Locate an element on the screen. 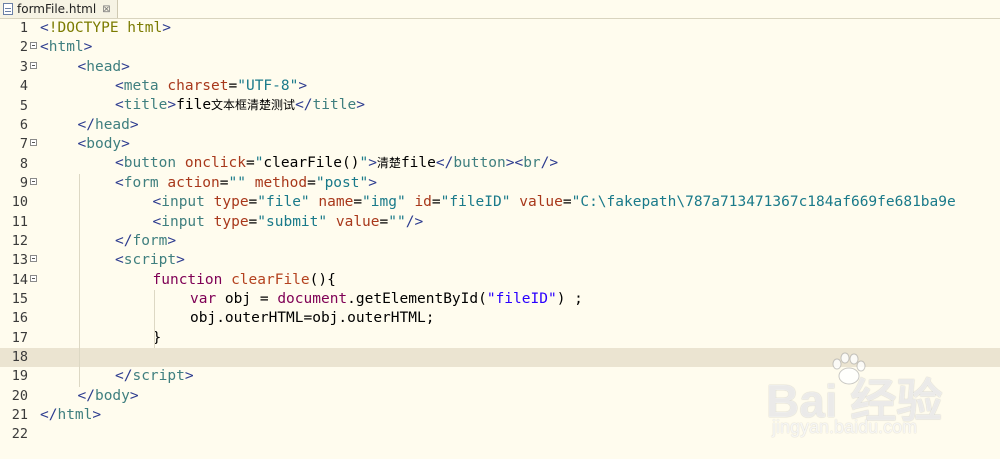 Image resolution: width=1000 pixels, height=459 pixels. line-number: 6 is located at coordinates (23, 124).